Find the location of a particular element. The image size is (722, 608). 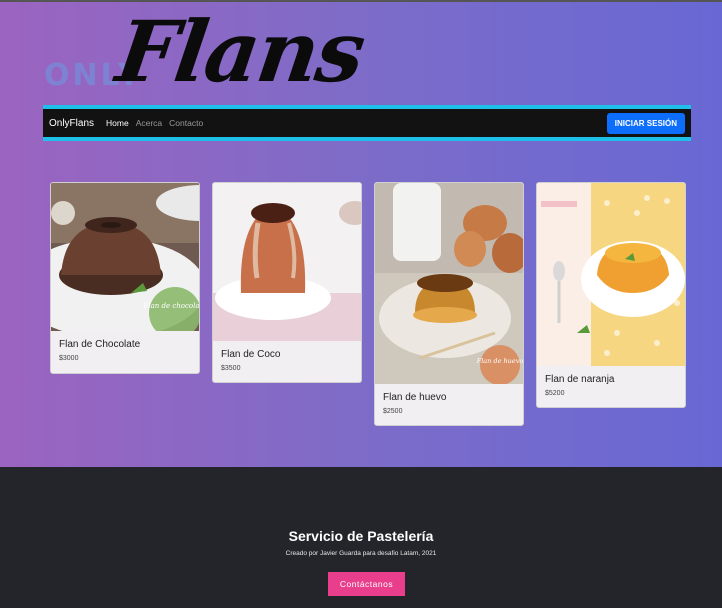

flan-coco-image is located at coordinates (287, 262).